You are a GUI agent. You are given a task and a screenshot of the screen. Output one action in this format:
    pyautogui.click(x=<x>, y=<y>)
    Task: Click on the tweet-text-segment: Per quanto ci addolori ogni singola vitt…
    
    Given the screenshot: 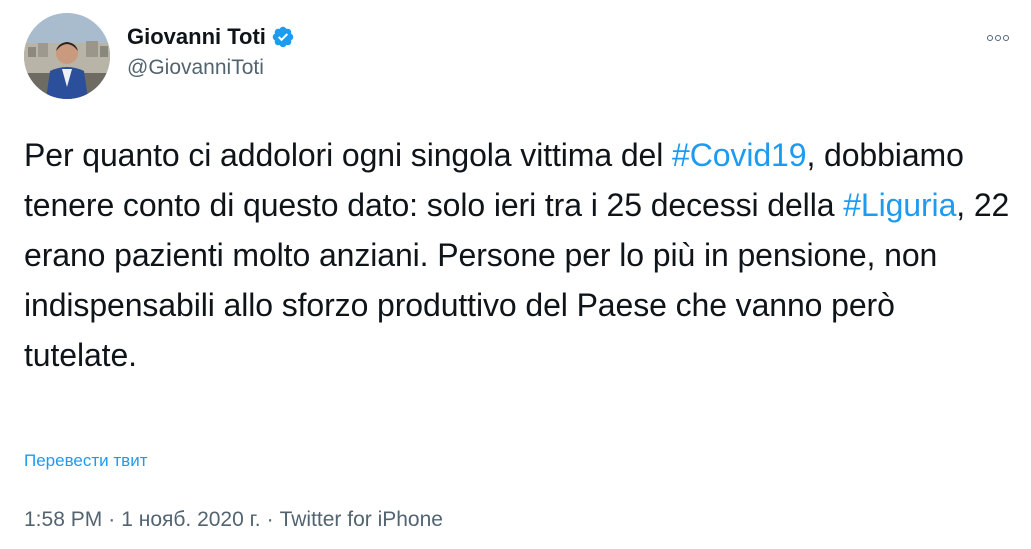 What is the action you would take?
    pyautogui.click(x=348, y=155)
    